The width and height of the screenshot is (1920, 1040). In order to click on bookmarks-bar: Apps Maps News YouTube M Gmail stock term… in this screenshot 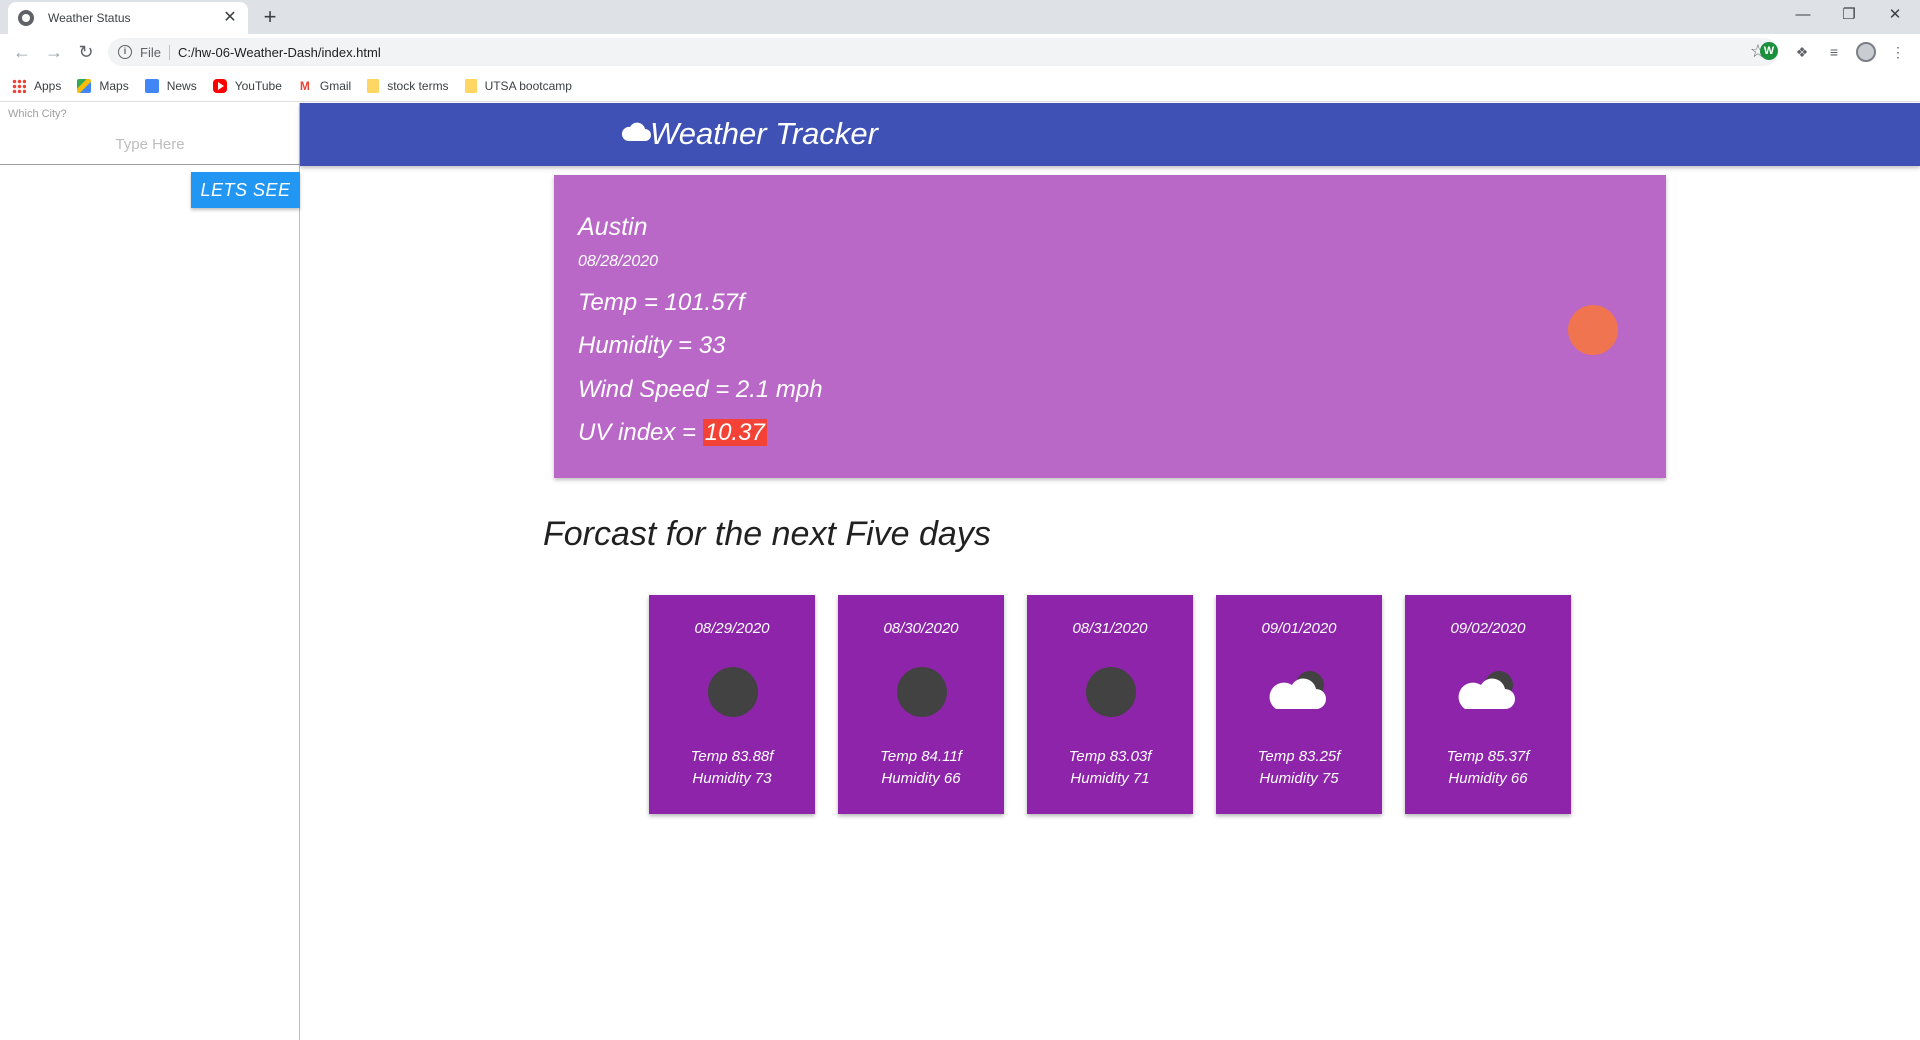, I will do `click(960, 86)`.